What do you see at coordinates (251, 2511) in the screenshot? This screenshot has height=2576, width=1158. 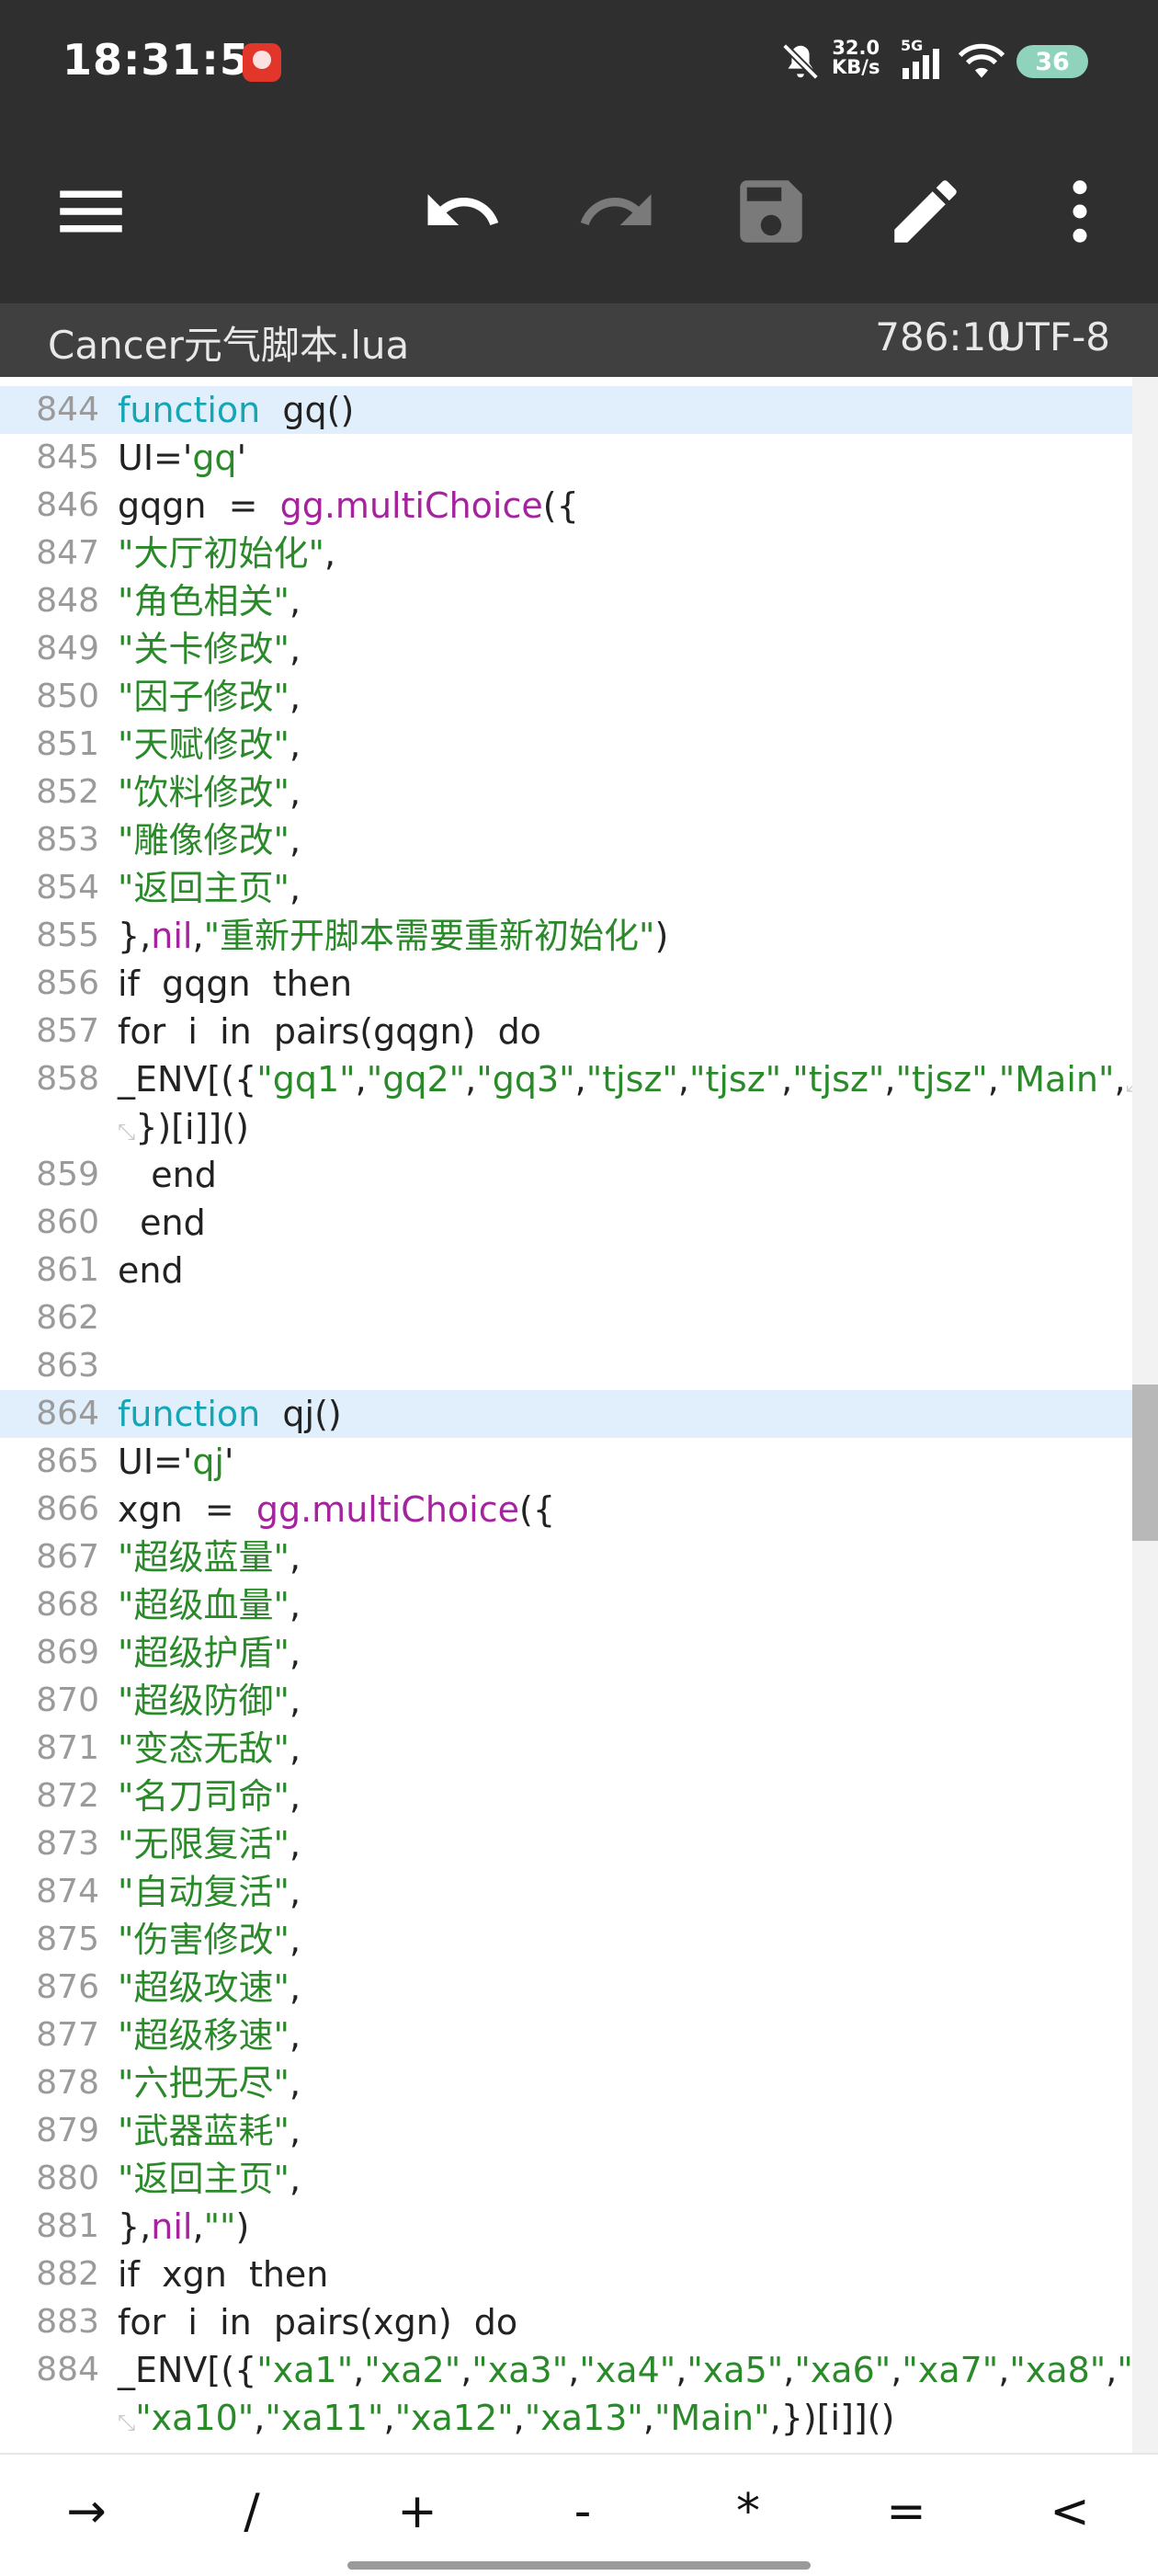 I see `symbol-key: /` at bounding box center [251, 2511].